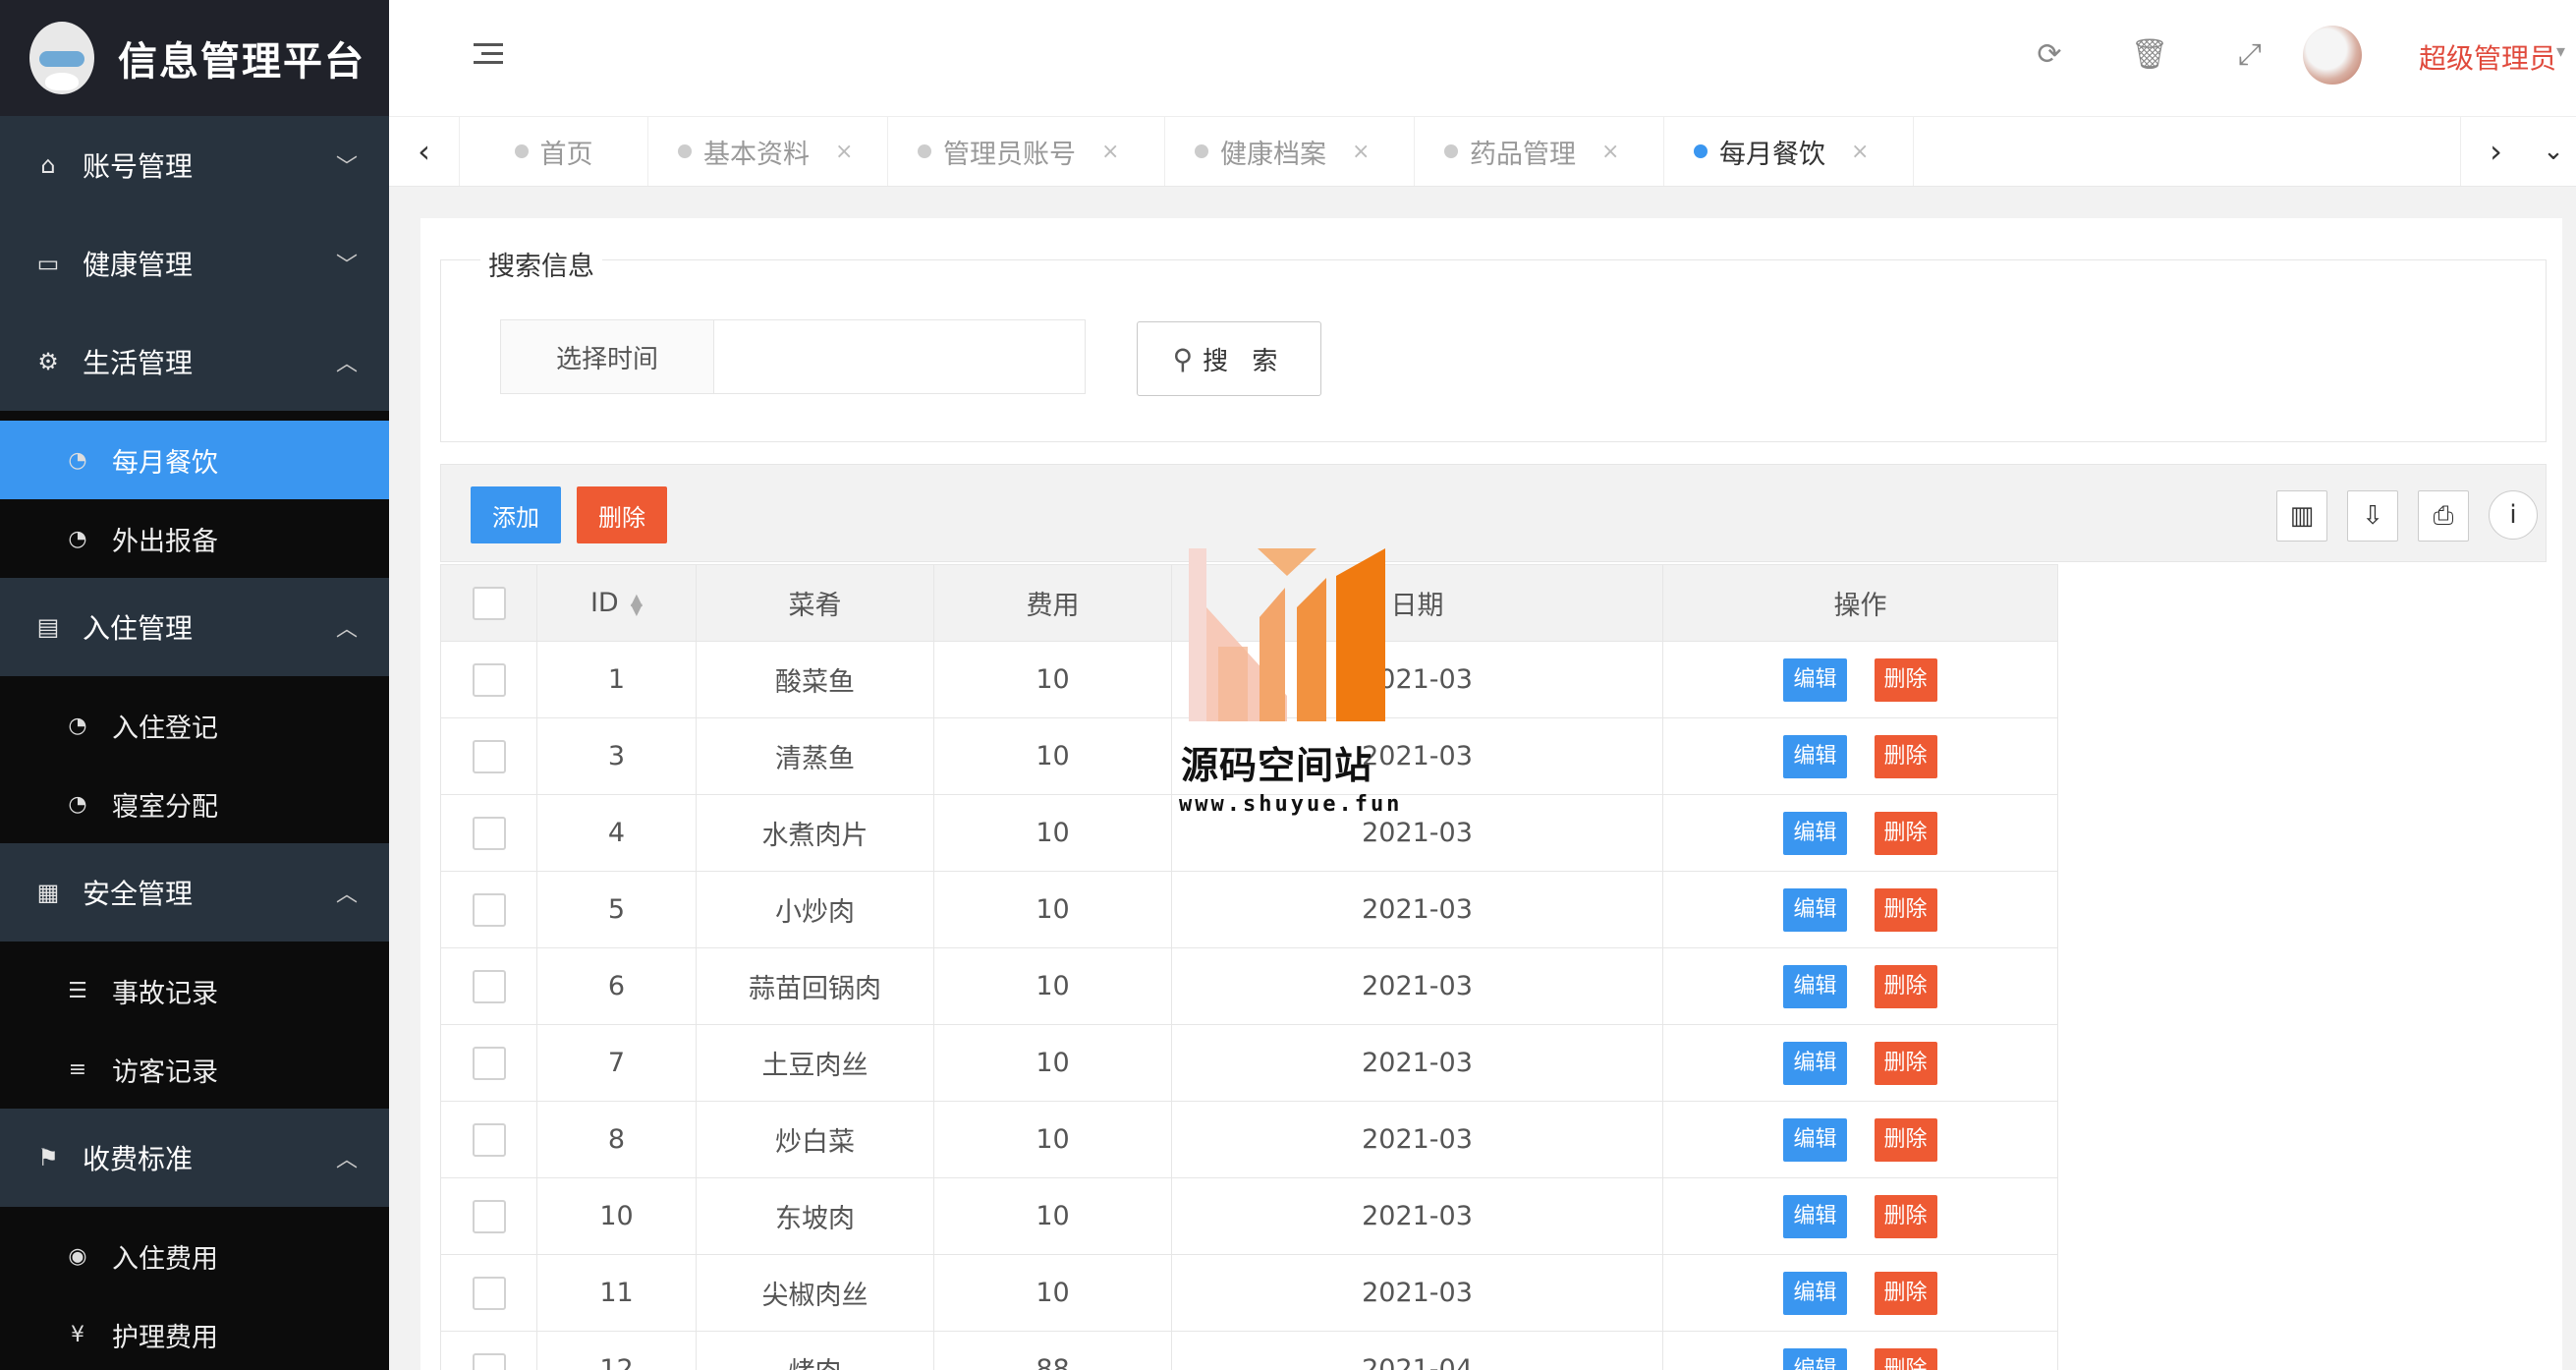 This screenshot has height=1370, width=2576. Describe the element at coordinates (637, 603) in the screenshot. I see `sort-icon: ▲ ▼` at that location.